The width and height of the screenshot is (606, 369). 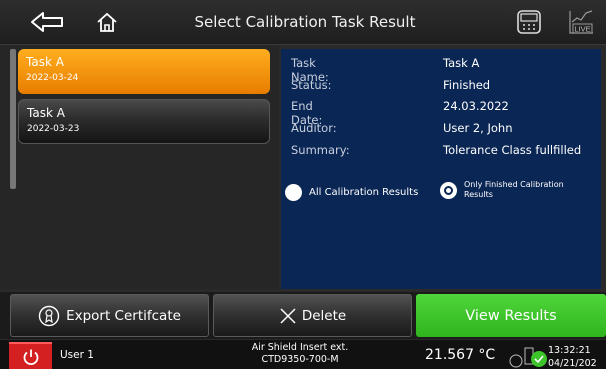 What do you see at coordinates (467, 85) in the screenshot?
I see `detail-value: Finished` at bounding box center [467, 85].